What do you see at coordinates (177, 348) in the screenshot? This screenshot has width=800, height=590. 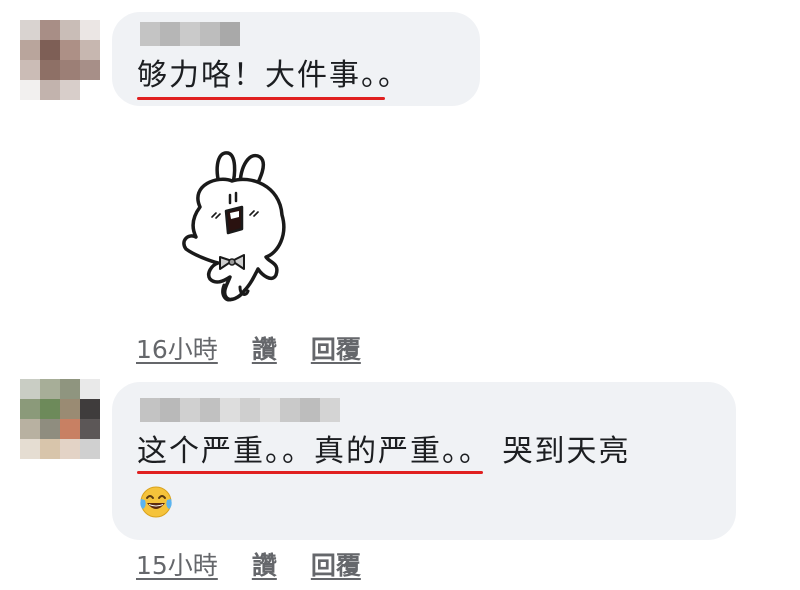 I see `timestamp-link: 16小時` at bounding box center [177, 348].